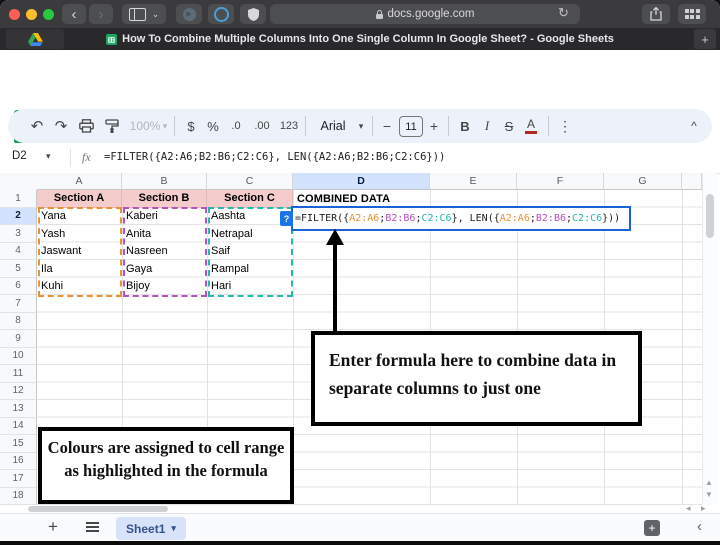 Image resolution: width=720 pixels, height=545 pixels. What do you see at coordinates (560, 181) in the screenshot?
I see `column-header-f: F` at bounding box center [560, 181].